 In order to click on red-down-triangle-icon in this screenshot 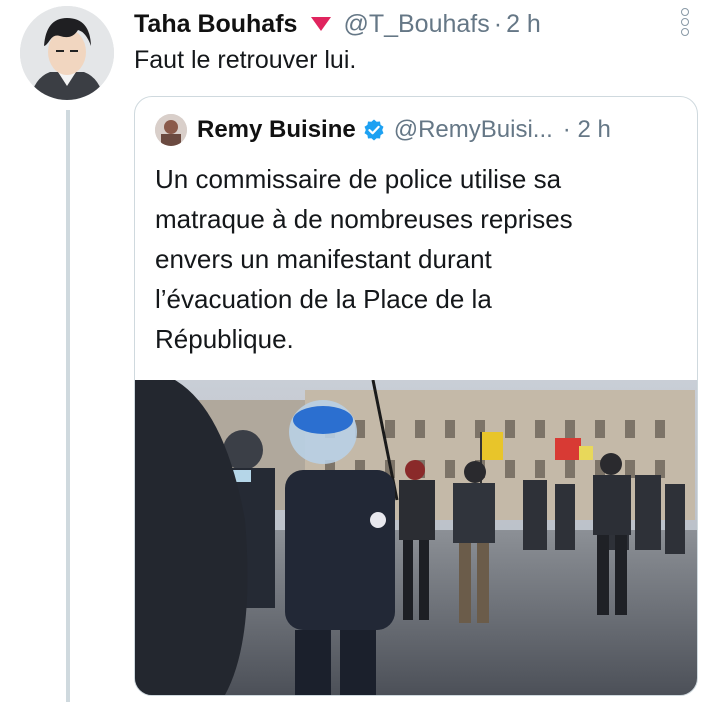, I will do `click(321, 24)`.